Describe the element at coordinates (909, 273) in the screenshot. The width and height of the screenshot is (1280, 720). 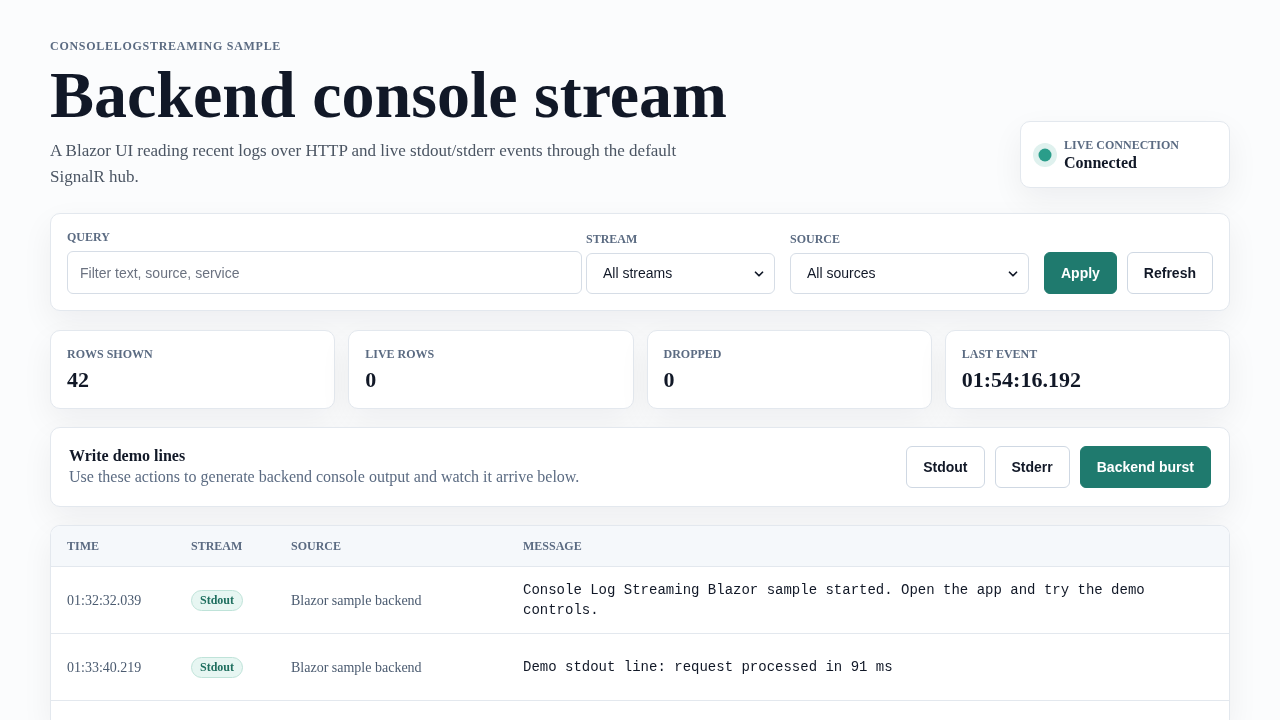
I see `source-select: All sources` at that location.